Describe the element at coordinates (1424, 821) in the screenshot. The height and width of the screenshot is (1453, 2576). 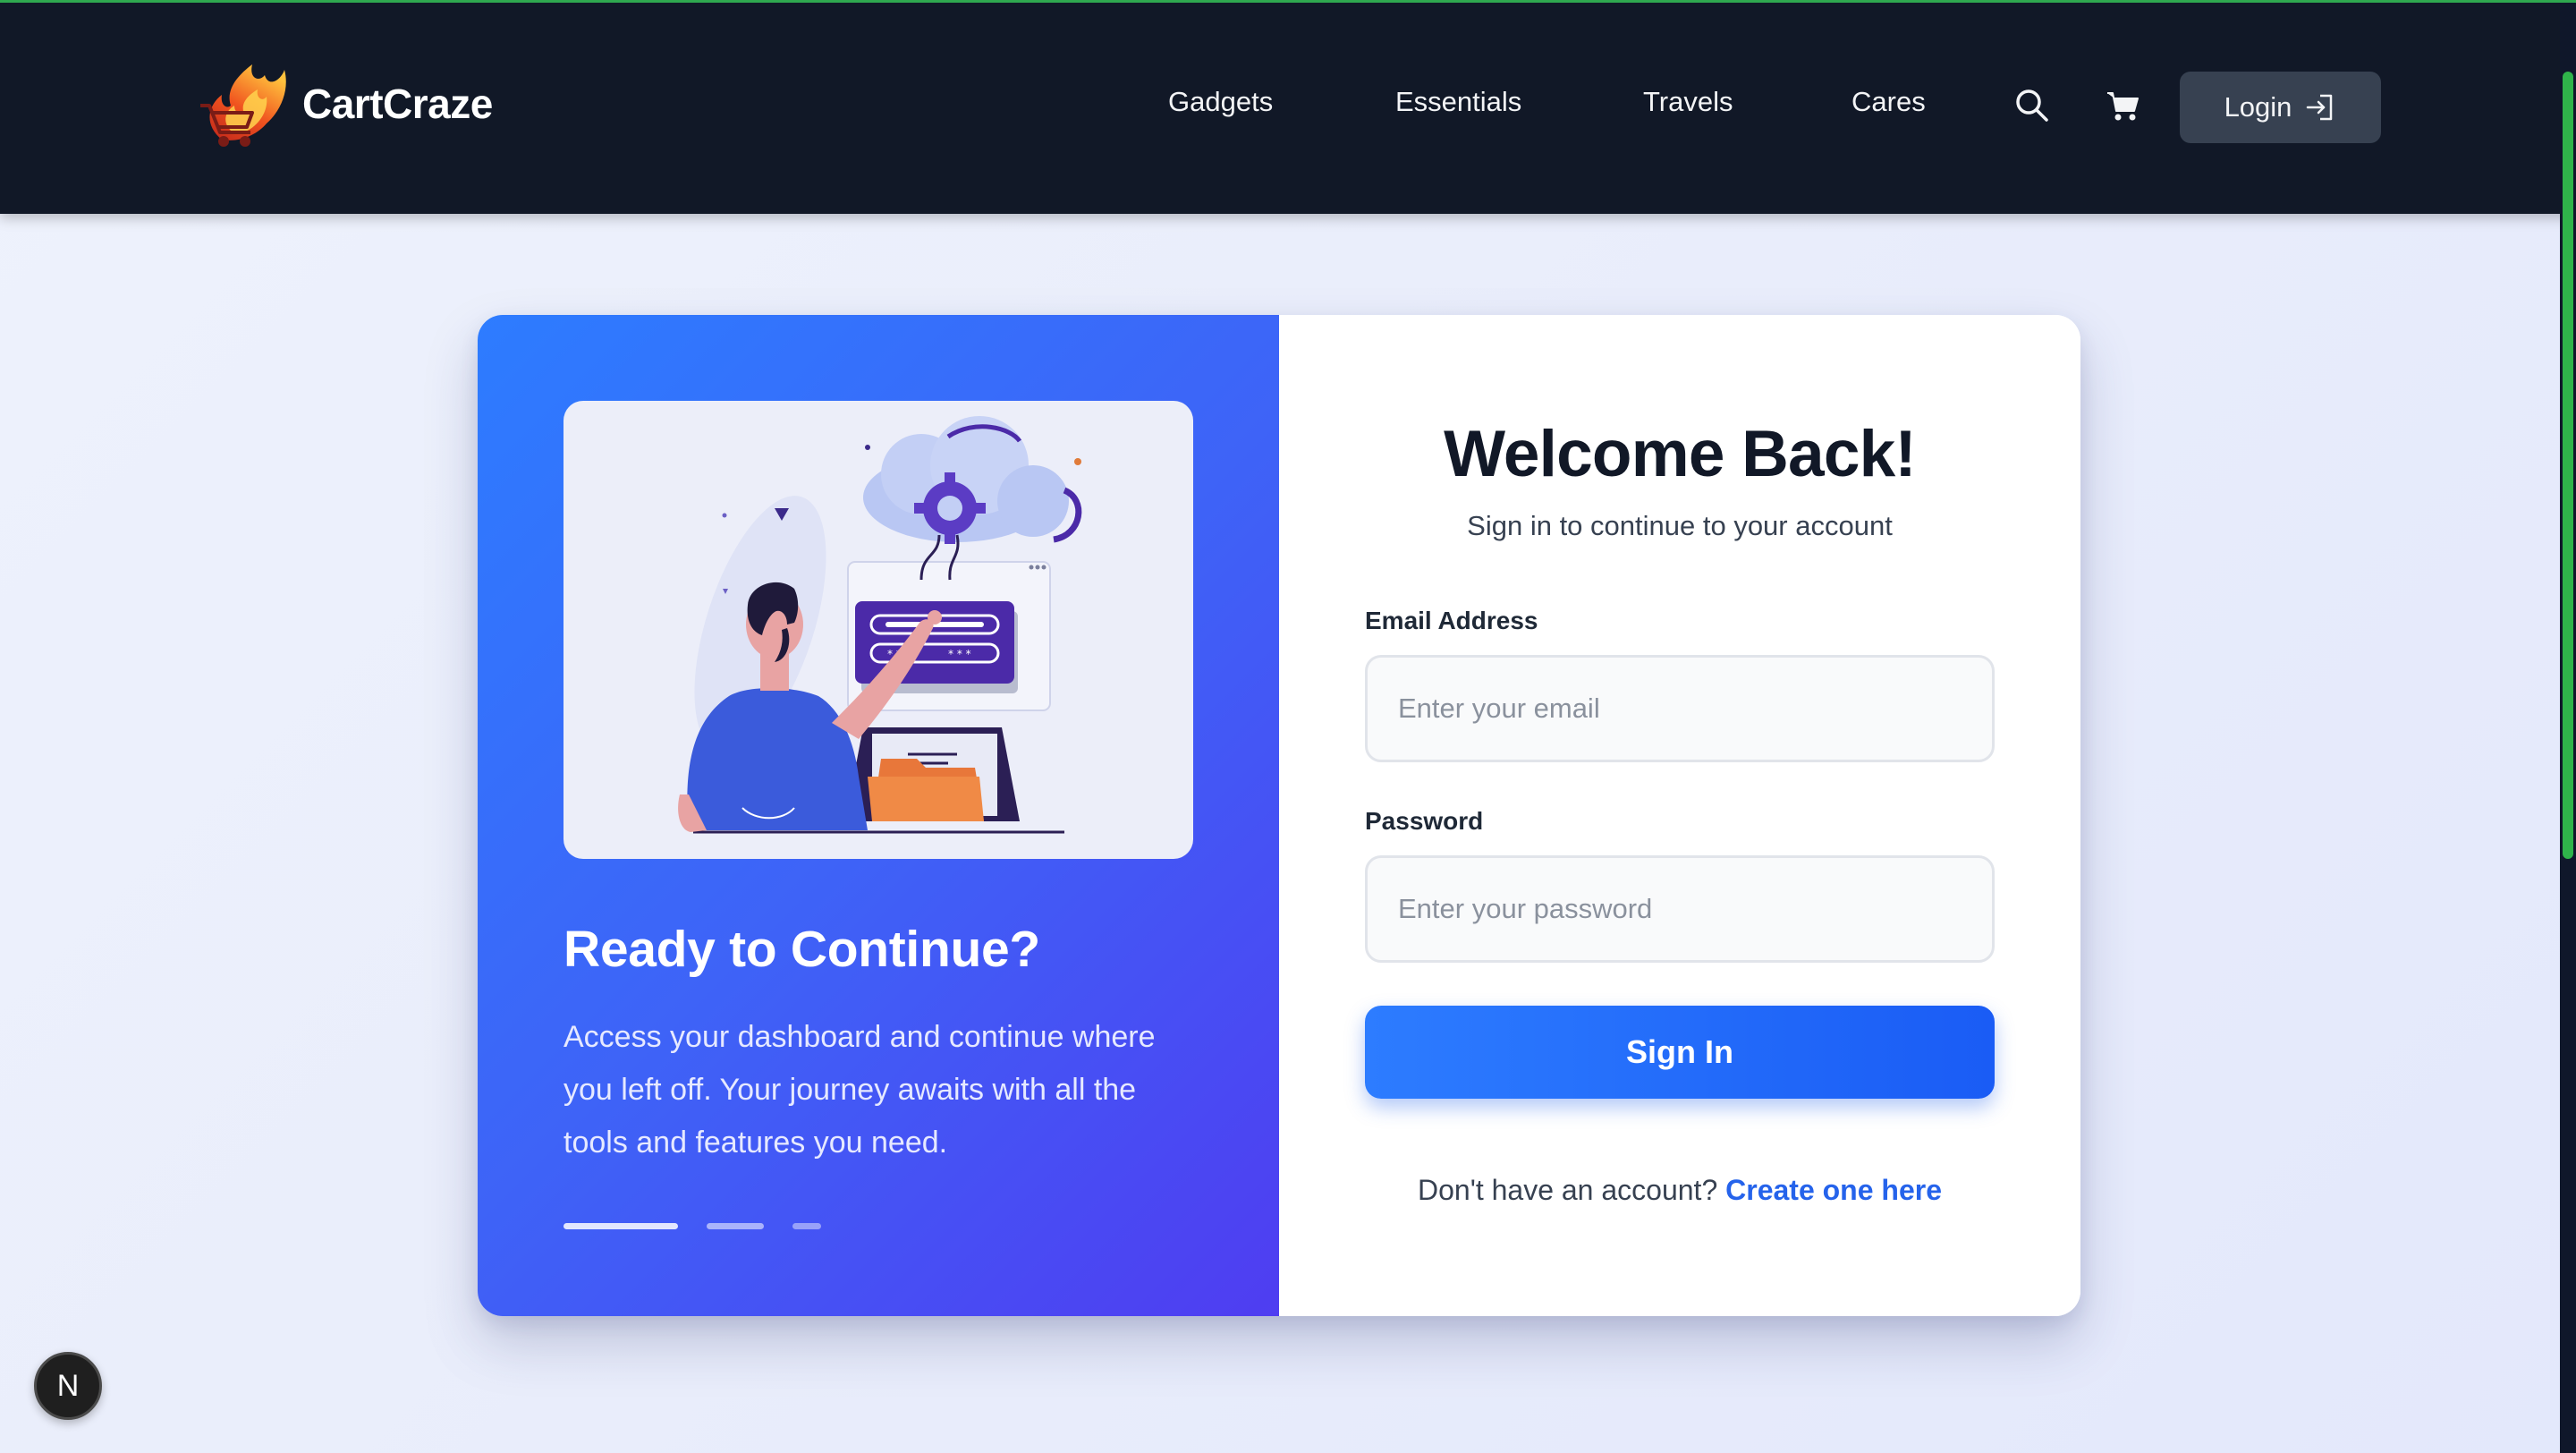
I see `password-label: Password` at that location.